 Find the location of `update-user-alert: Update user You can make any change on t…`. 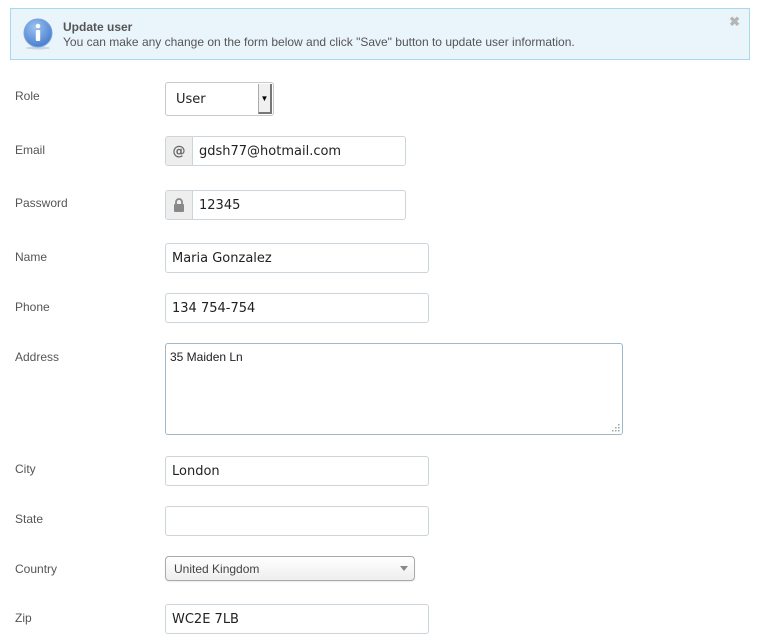

update-user-alert: Update user You can make any change on t… is located at coordinates (380, 34).